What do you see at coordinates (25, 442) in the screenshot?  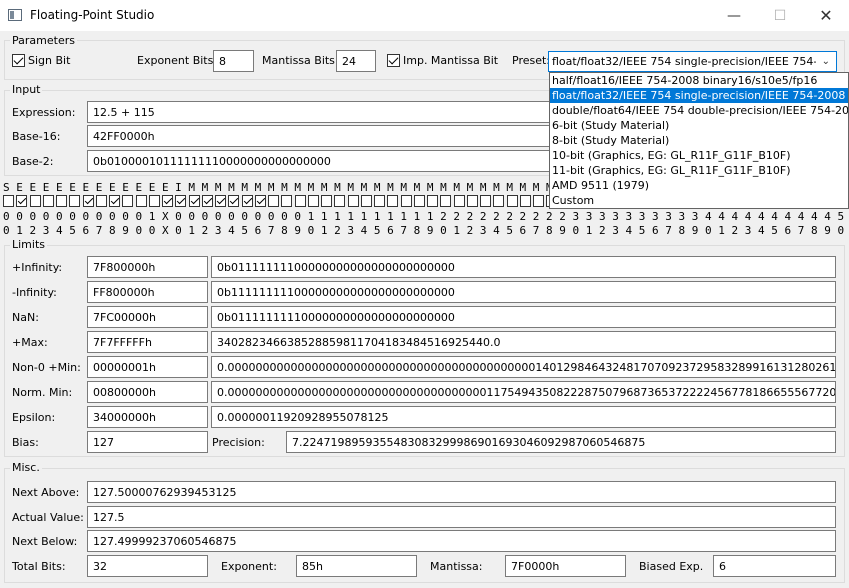 I see `bias-label: Bias:` at bounding box center [25, 442].